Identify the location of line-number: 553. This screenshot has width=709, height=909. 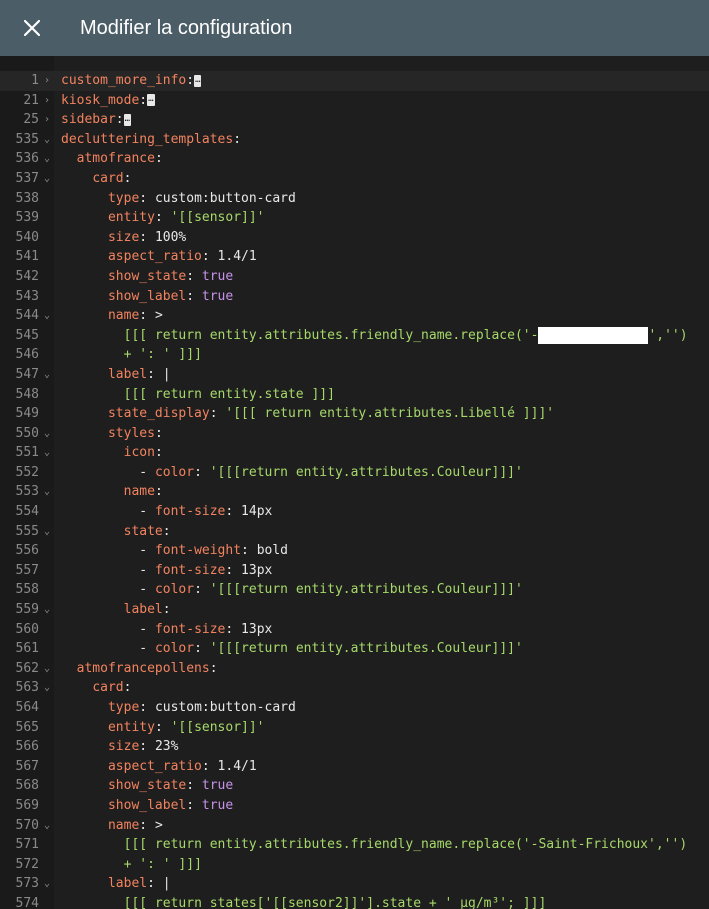
(27, 492).